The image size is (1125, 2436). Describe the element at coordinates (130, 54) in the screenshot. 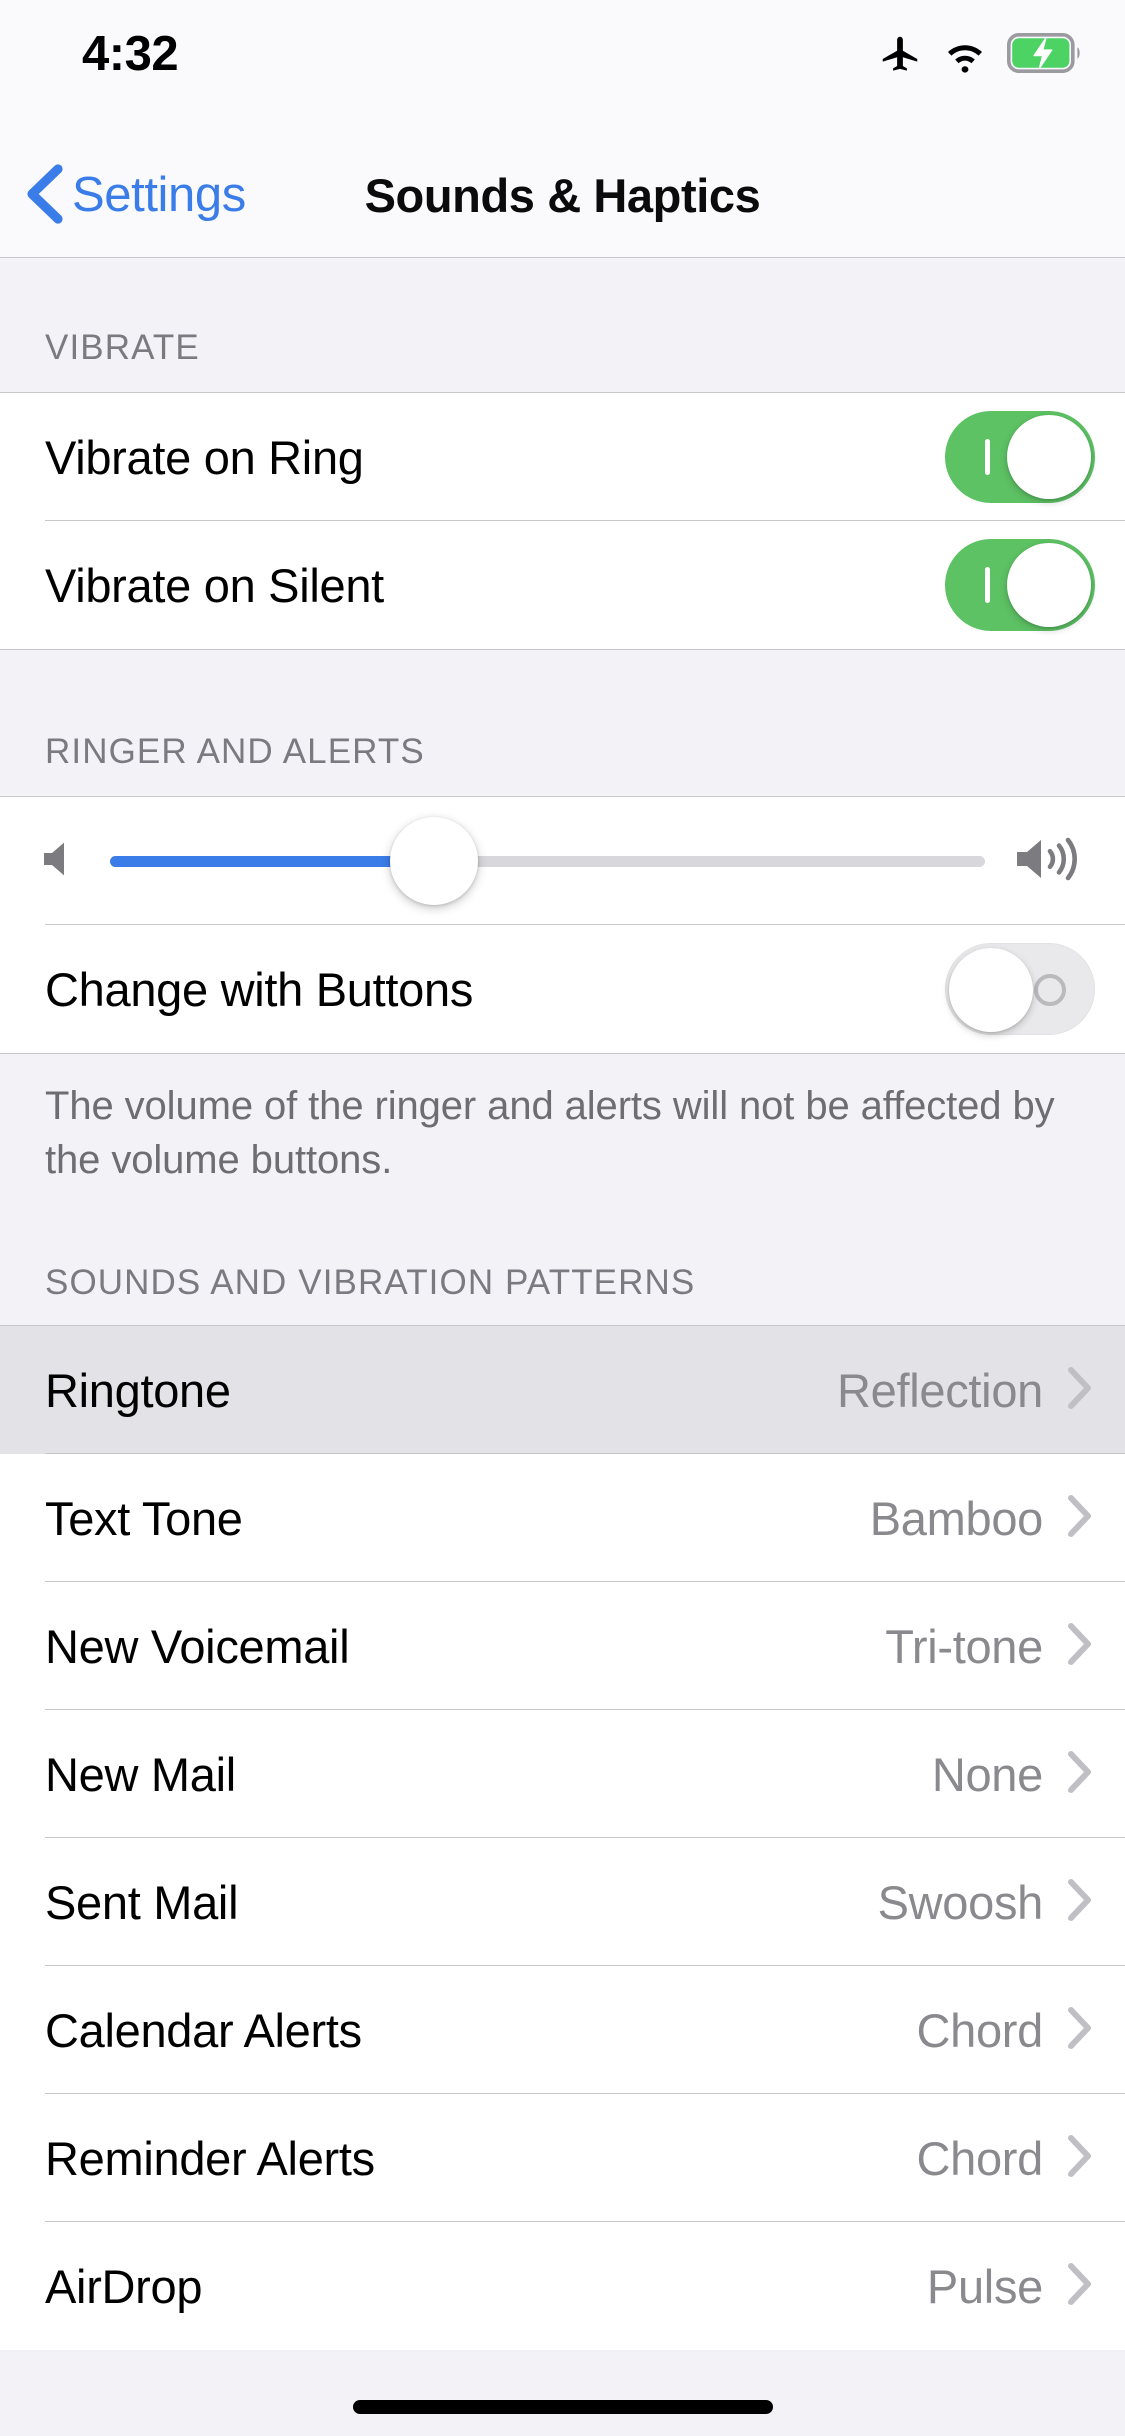

I see `status-bar-clock: 4:32` at that location.